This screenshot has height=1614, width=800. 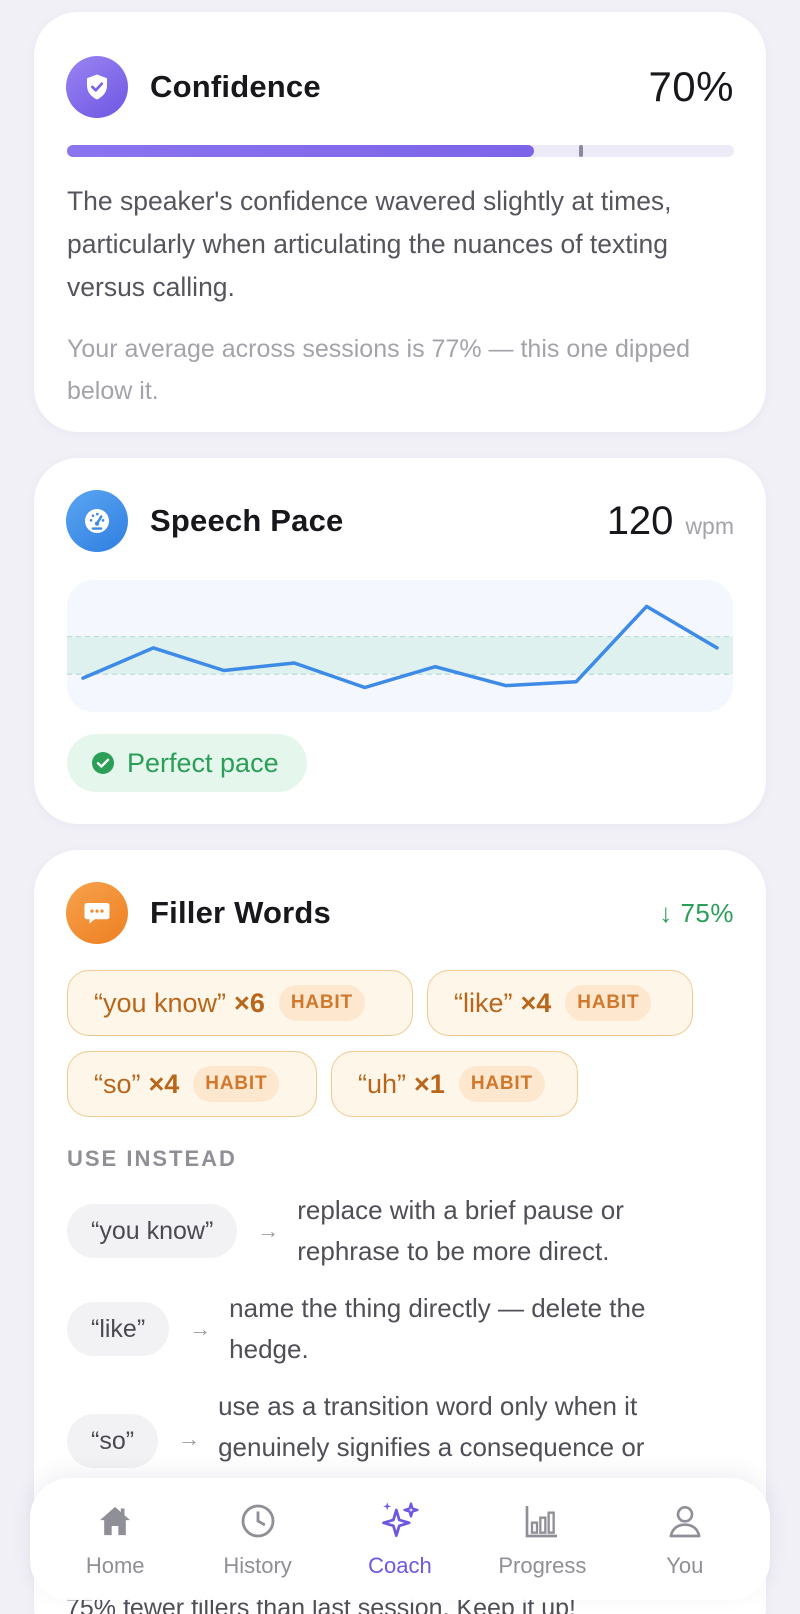 What do you see at coordinates (97, 521) in the screenshot?
I see `speedometer-icon` at bounding box center [97, 521].